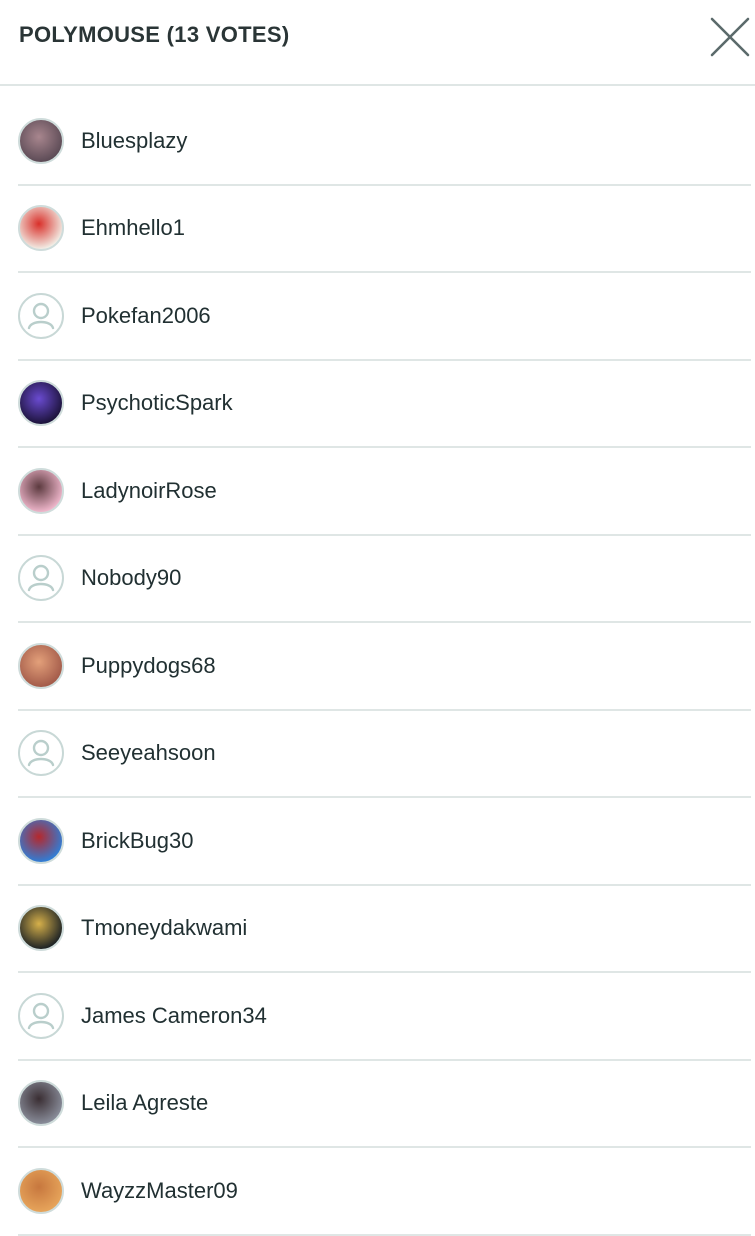  What do you see at coordinates (157, 403) in the screenshot?
I see `voter-username: PsychoticSpark` at bounding box center [157, 403].